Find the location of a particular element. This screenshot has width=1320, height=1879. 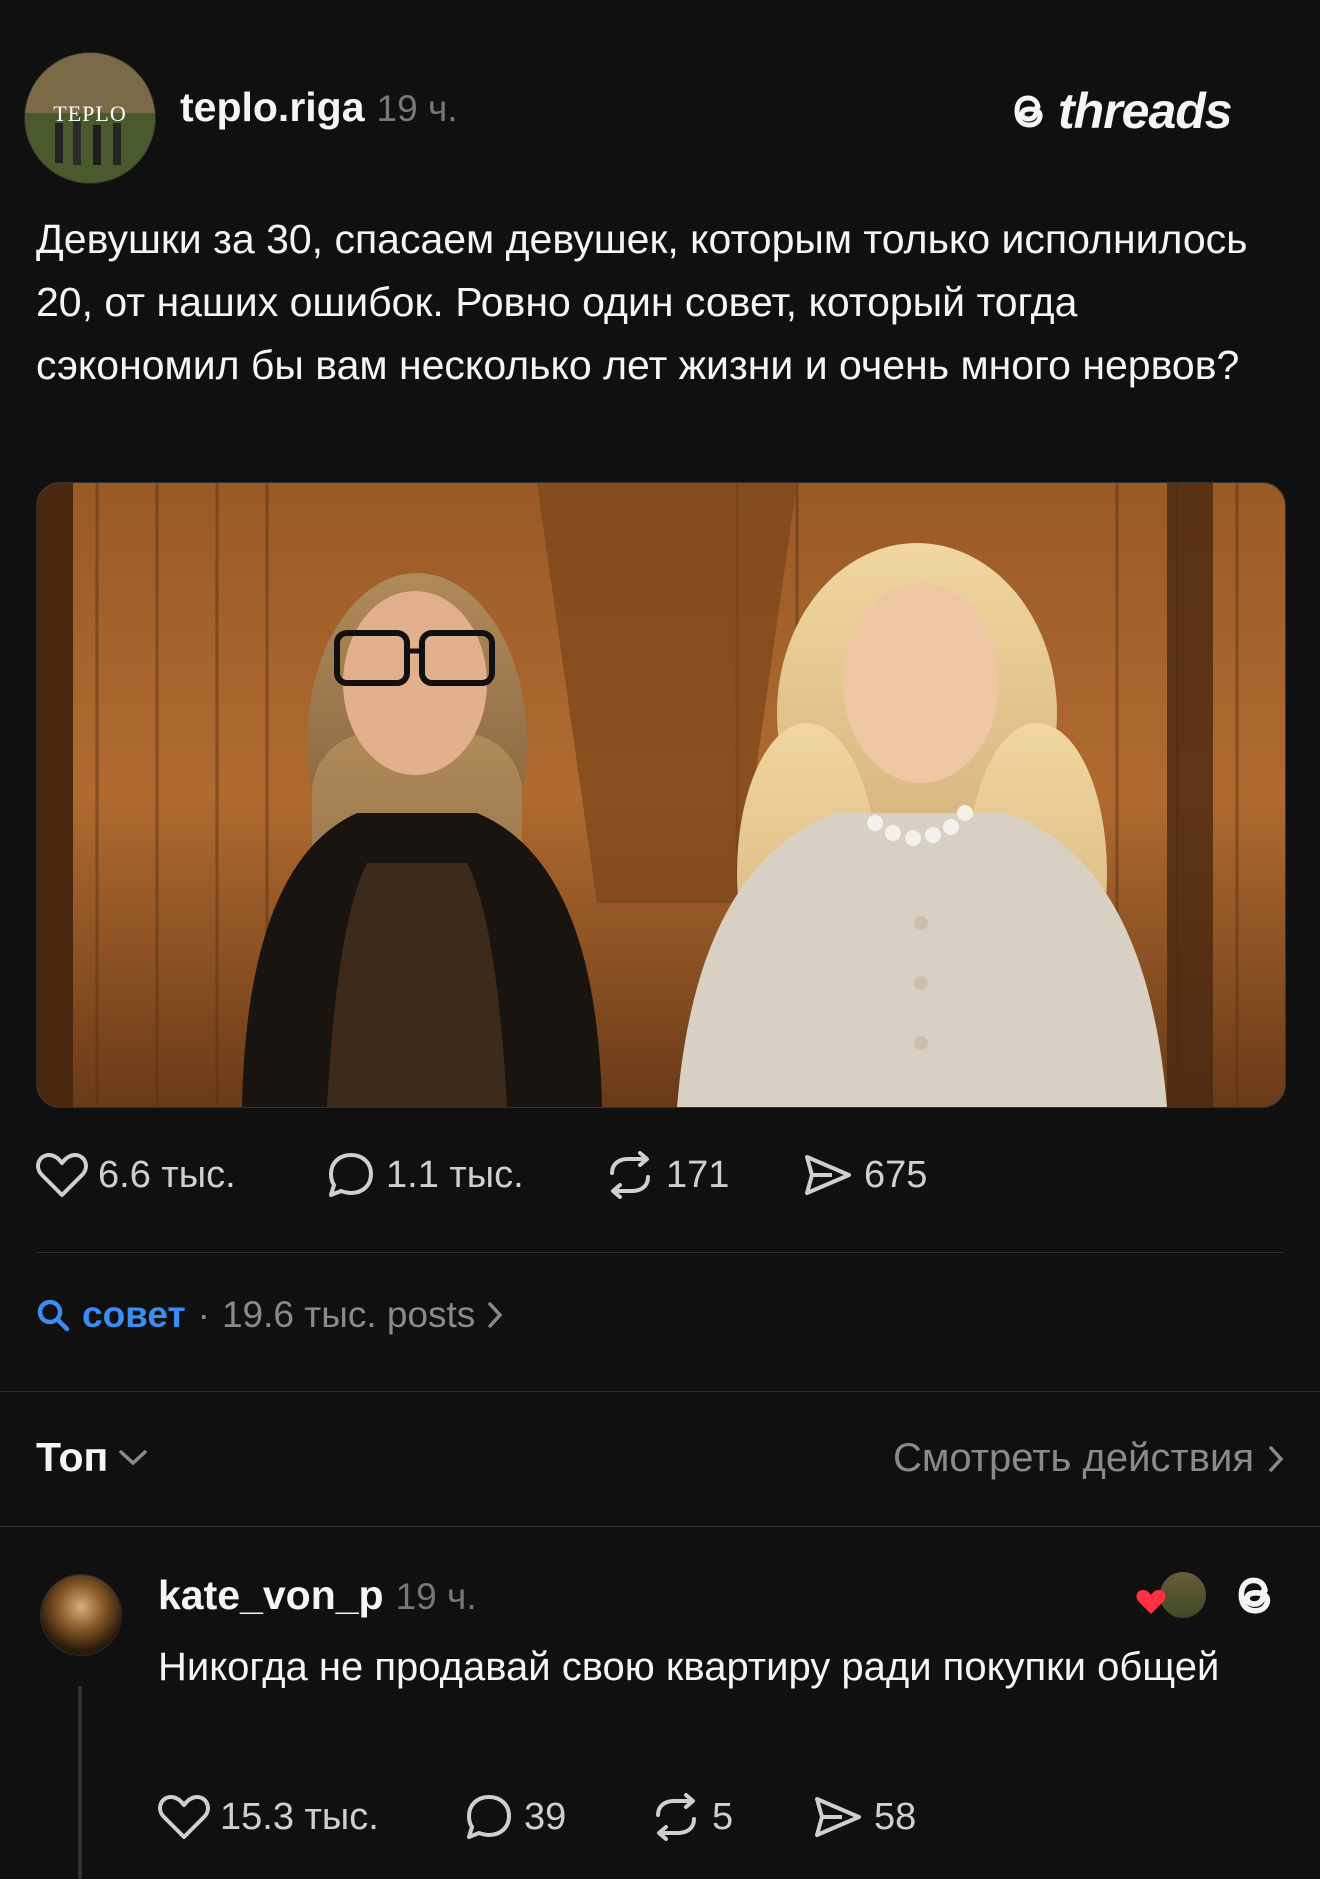

reply-repost-count: 5 is located at coordinates (723, 1816).